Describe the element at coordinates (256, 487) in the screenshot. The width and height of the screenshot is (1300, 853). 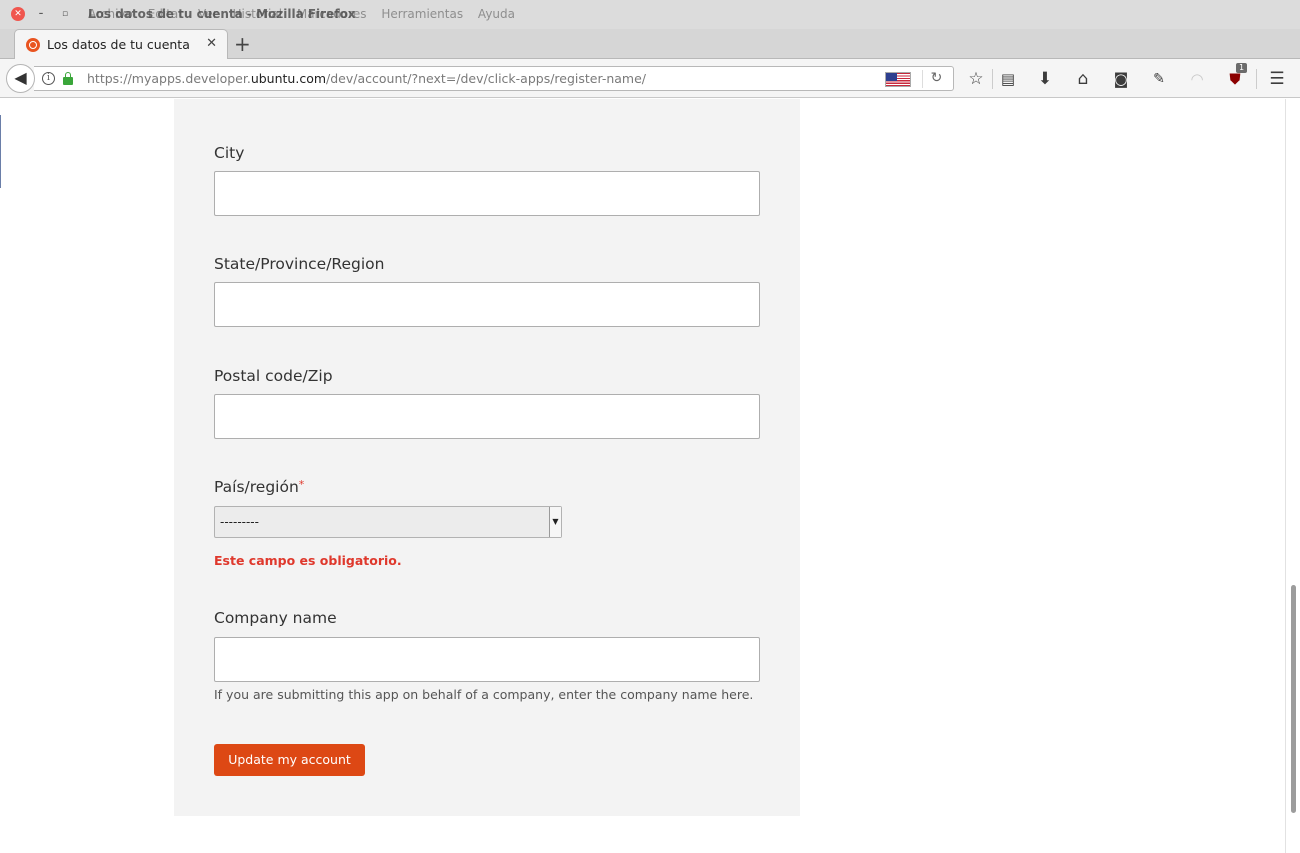
I see `country-label-text: País/región` at that location.